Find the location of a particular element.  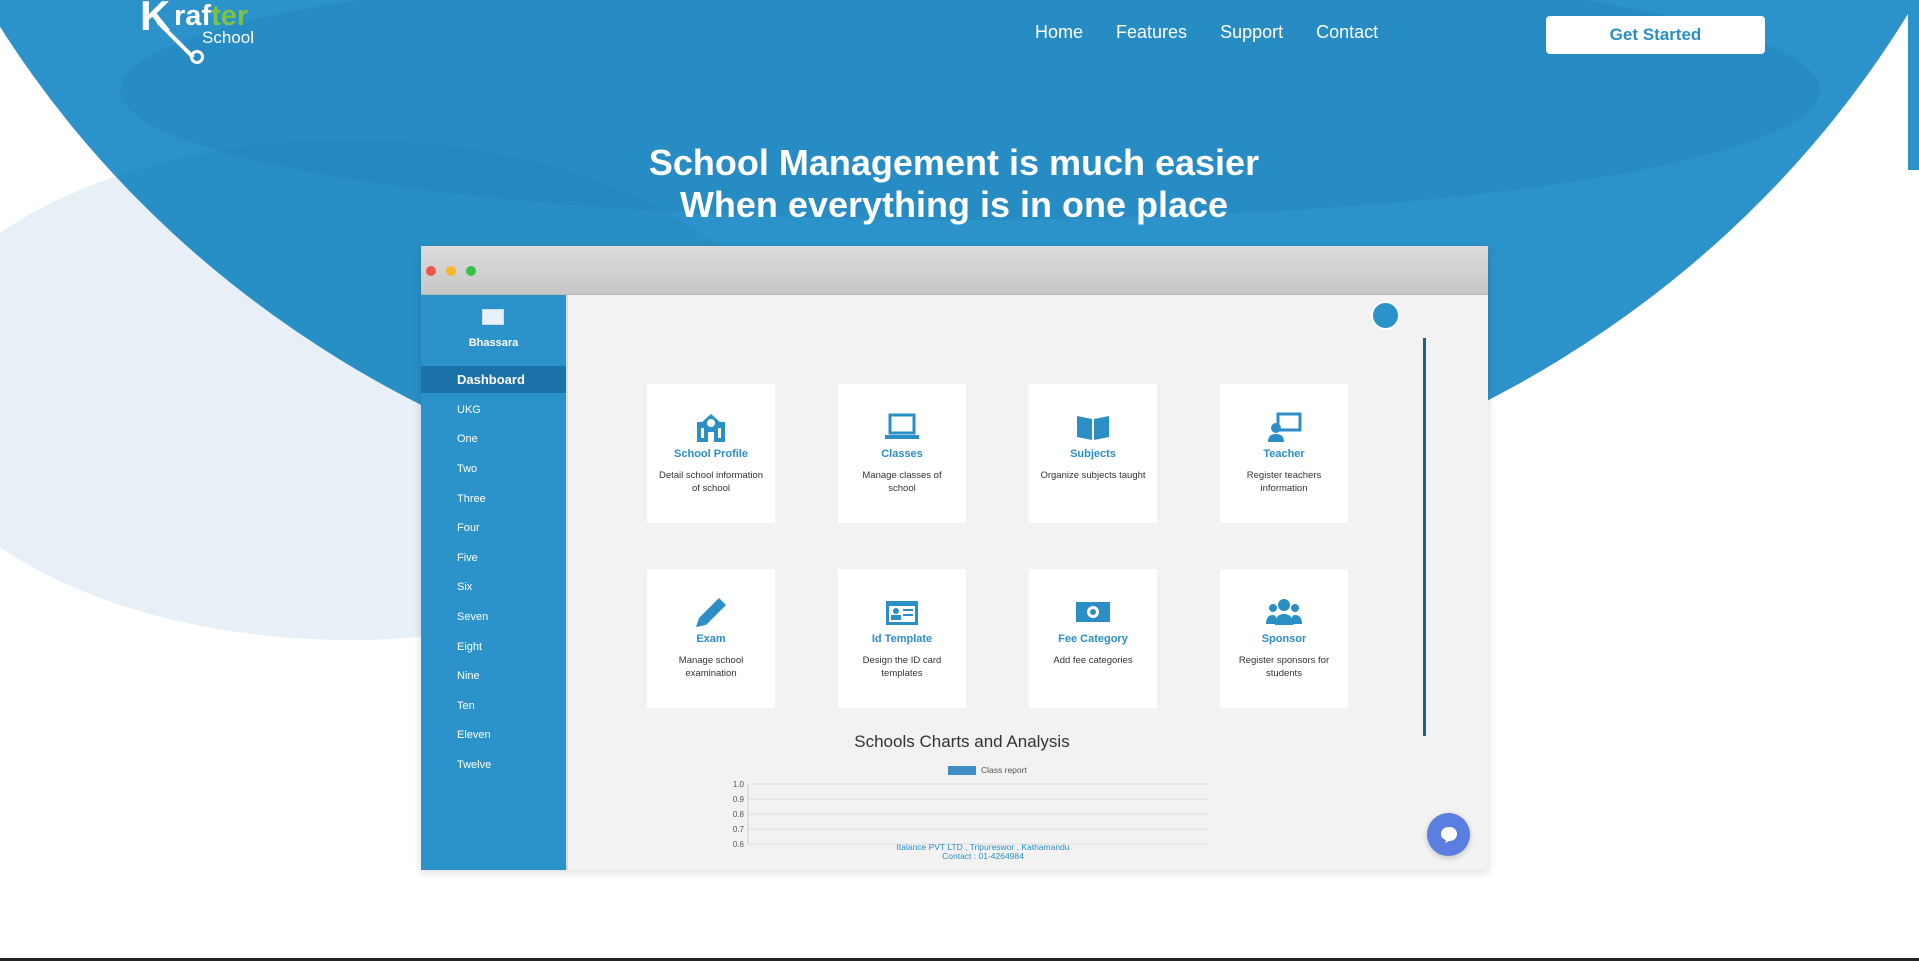

sidebar-item-seven: Seven is located at coordinates (493, 617).